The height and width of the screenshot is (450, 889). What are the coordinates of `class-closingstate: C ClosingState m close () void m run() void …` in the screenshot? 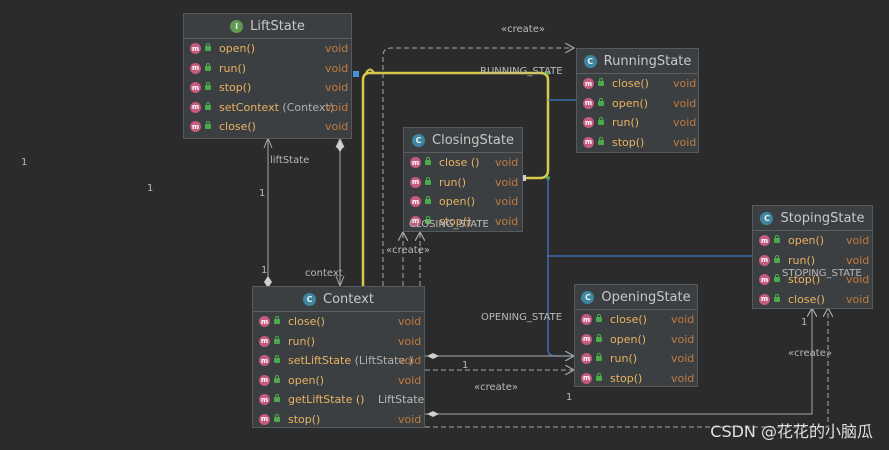 It's located at (463, 179).